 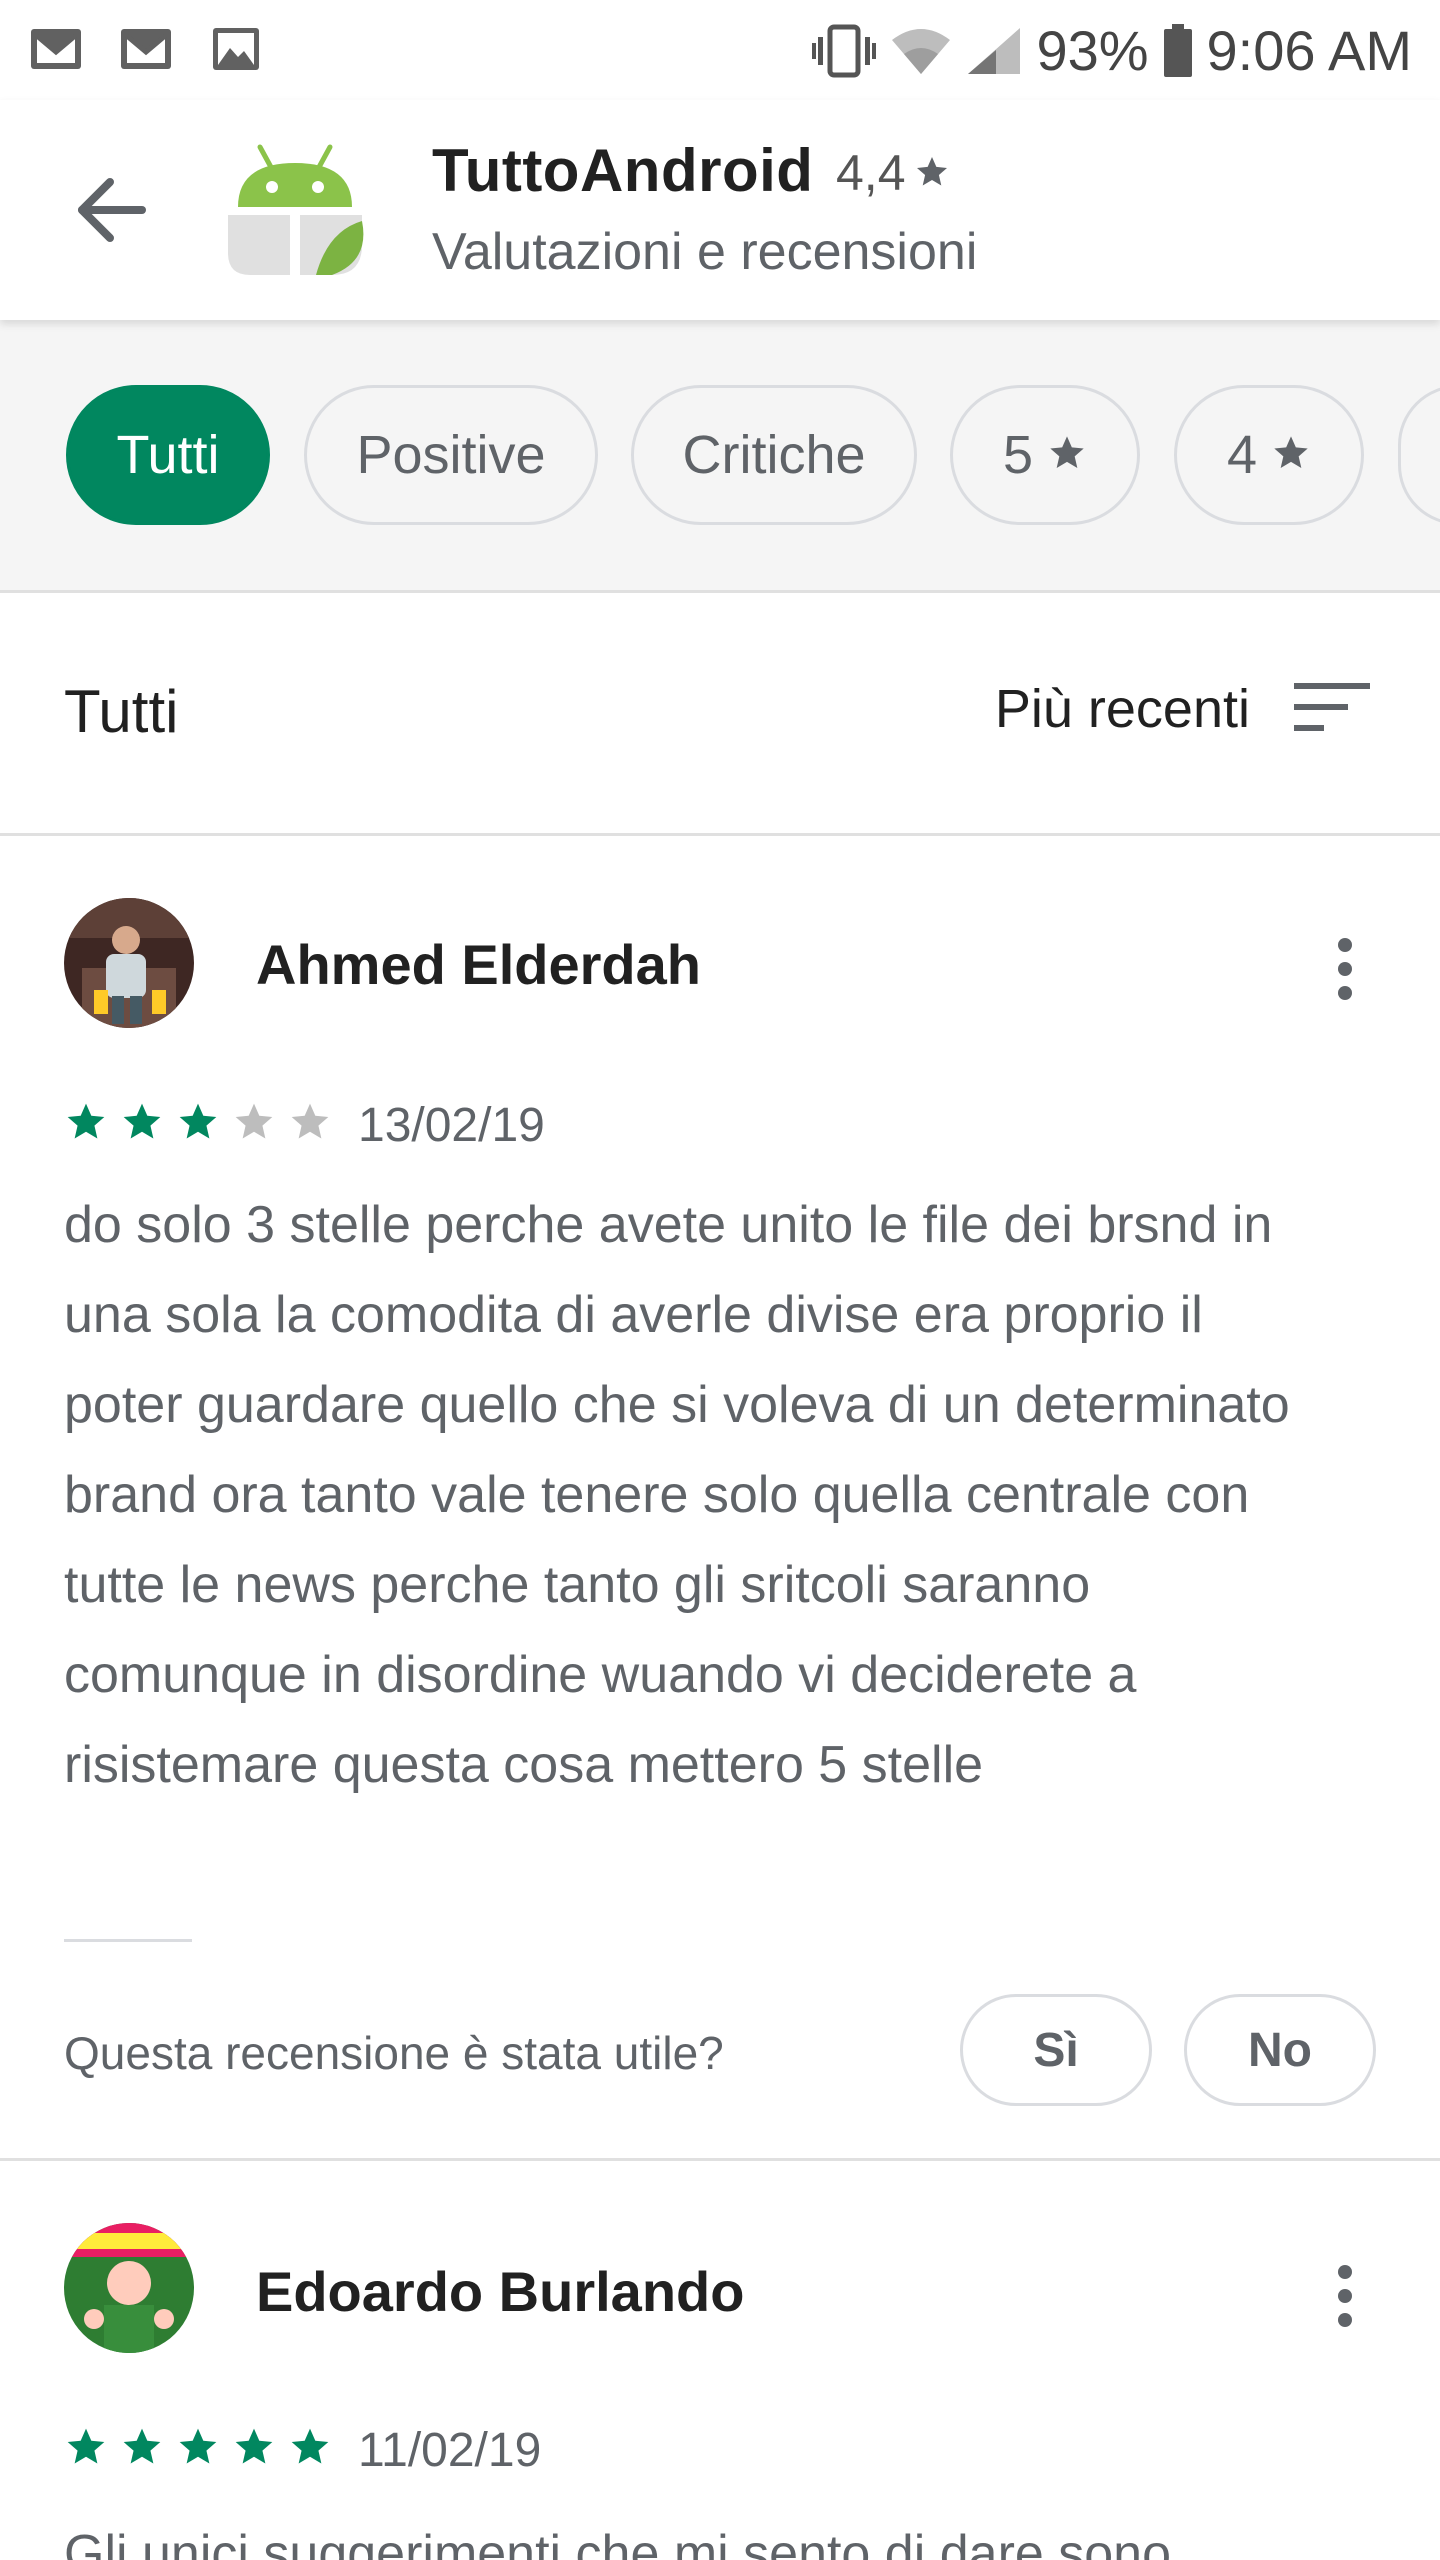 I want to click on divider, so click(x=128, y=1940).